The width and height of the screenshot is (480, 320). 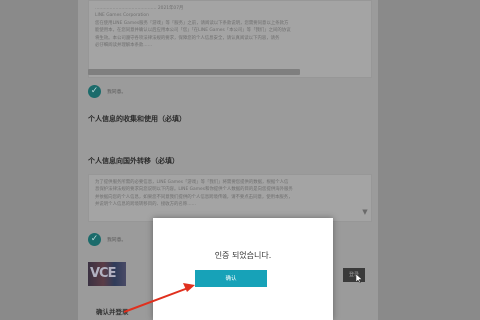 What do you see at coordinates (122, 16) in the screenshot?
I see `terms-line: LINE Games Corporation` at bounding box center [122, 16].